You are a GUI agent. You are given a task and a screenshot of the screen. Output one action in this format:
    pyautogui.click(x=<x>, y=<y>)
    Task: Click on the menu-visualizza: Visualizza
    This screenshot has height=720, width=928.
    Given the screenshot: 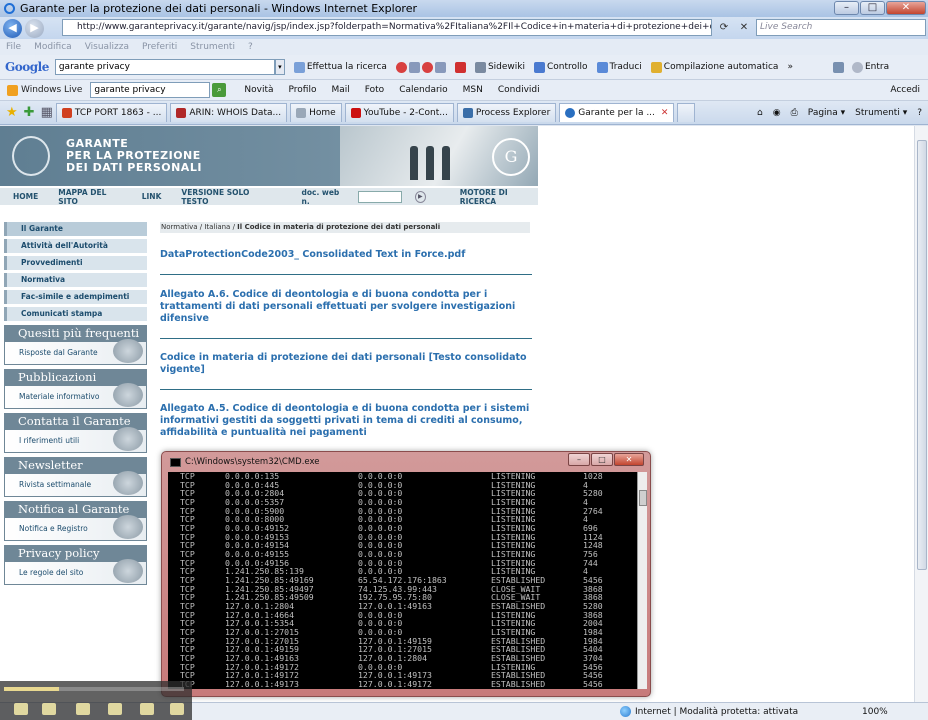 What is the action you would take?
    pyautogui.click(x=107, y=47)
    